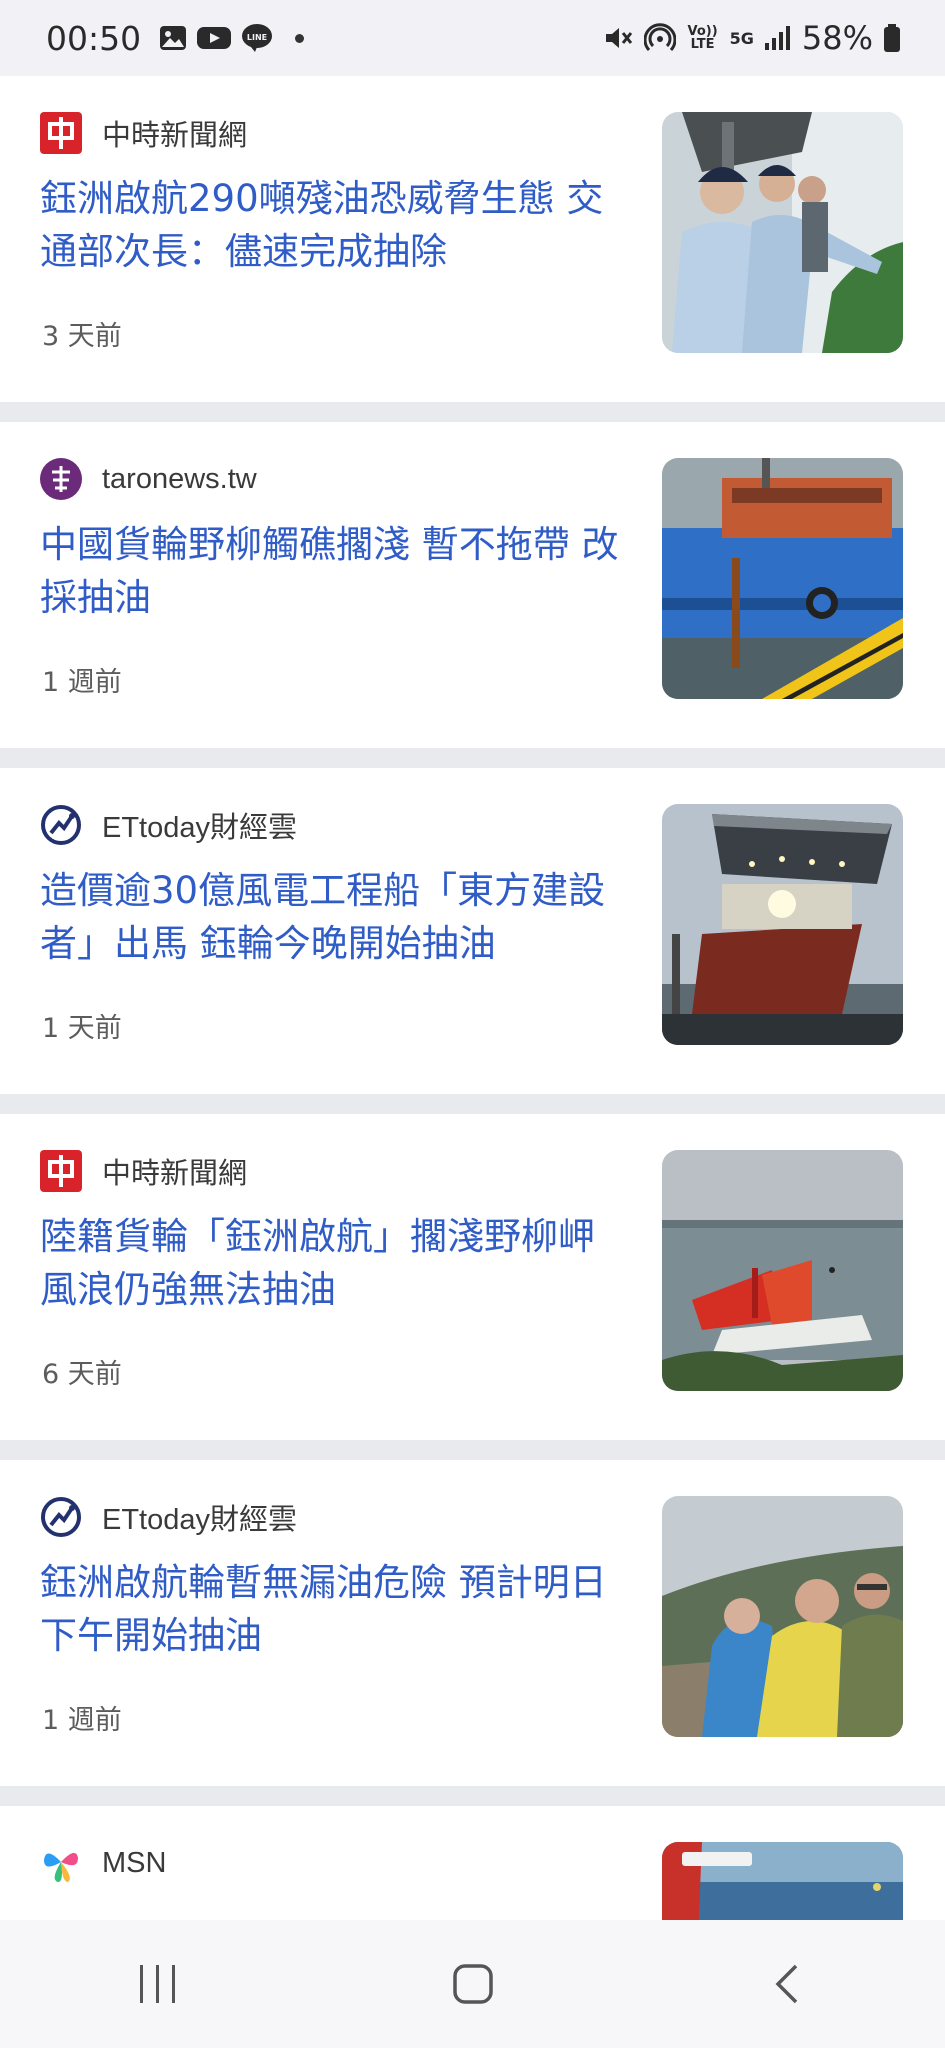 The image size is (945, 2048). What do you see at coordinates (659, 38) in the screenshot?
I see `hotspot-icon` at bounding box center [659, 38].